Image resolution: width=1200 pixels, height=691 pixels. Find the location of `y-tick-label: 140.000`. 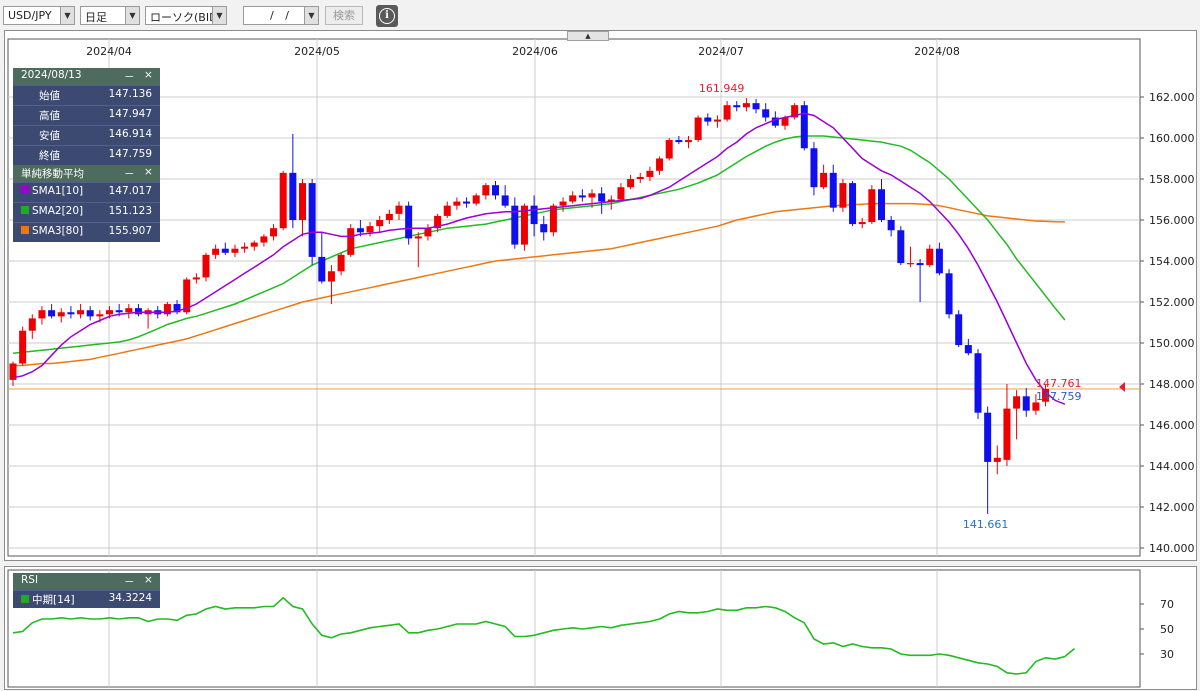

y-tick-label: 140.000 is located at coordinates (1172, 548).